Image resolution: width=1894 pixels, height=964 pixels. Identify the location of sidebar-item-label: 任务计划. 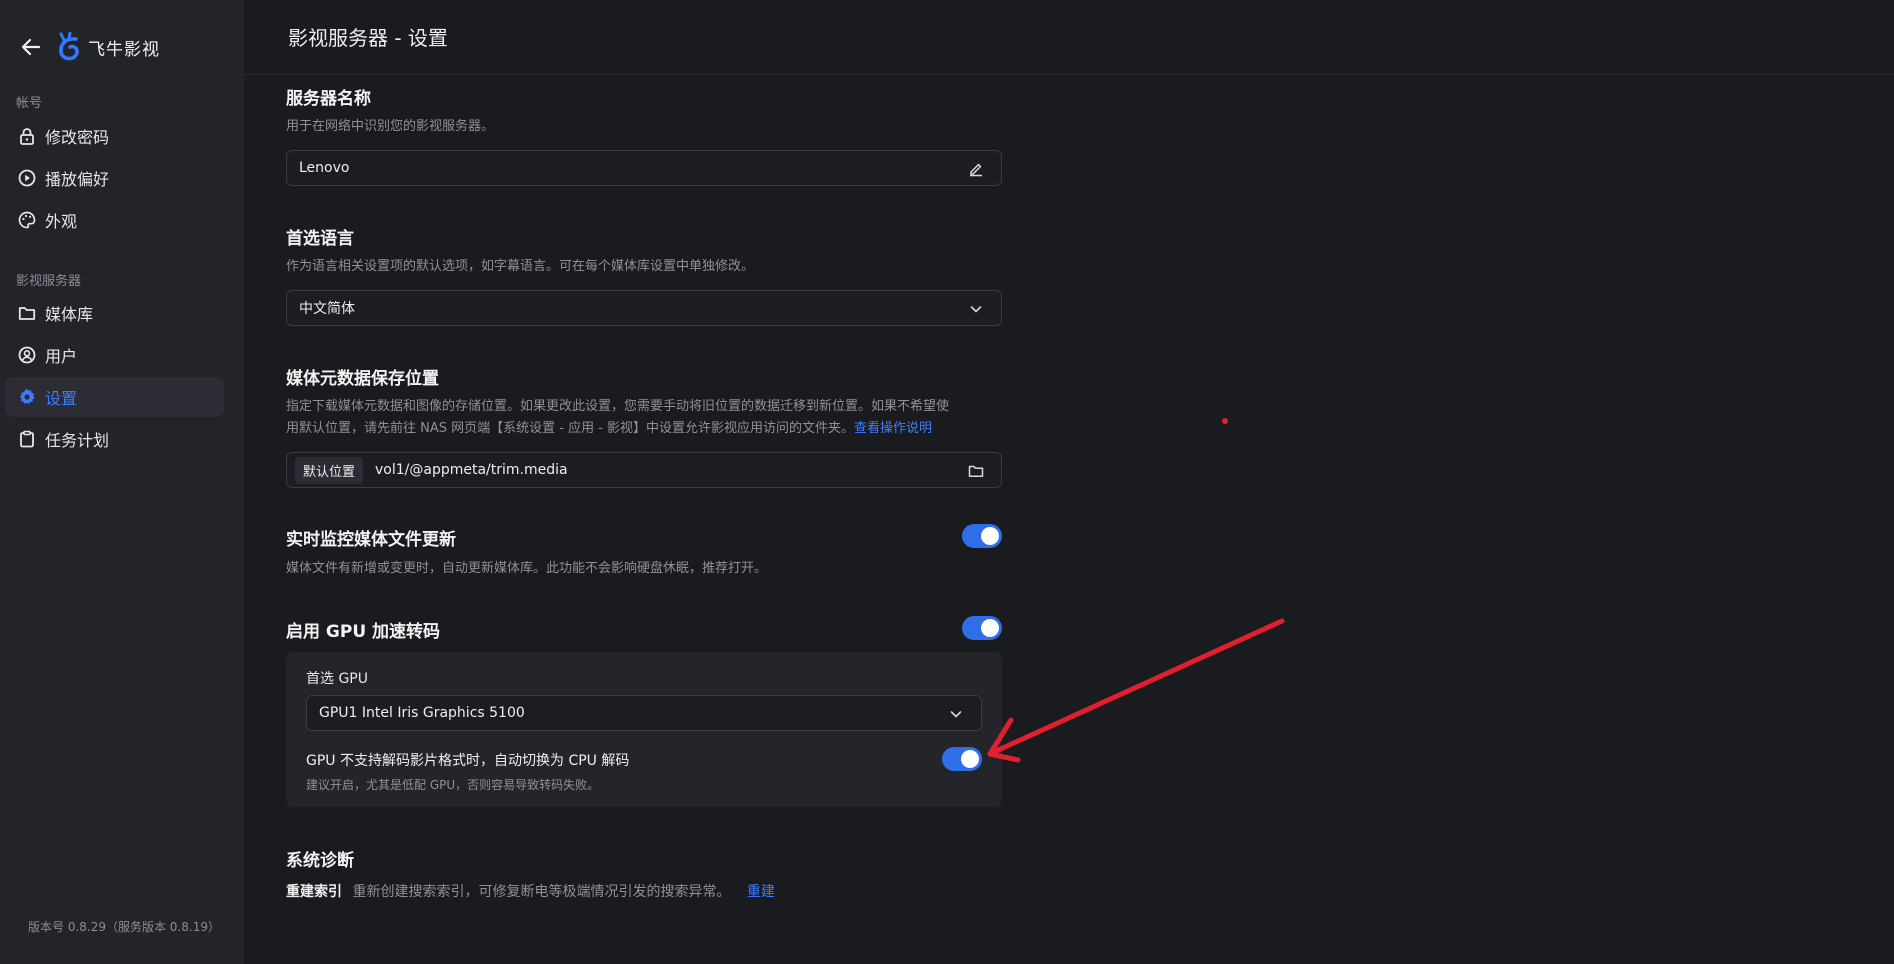
(77, 440).